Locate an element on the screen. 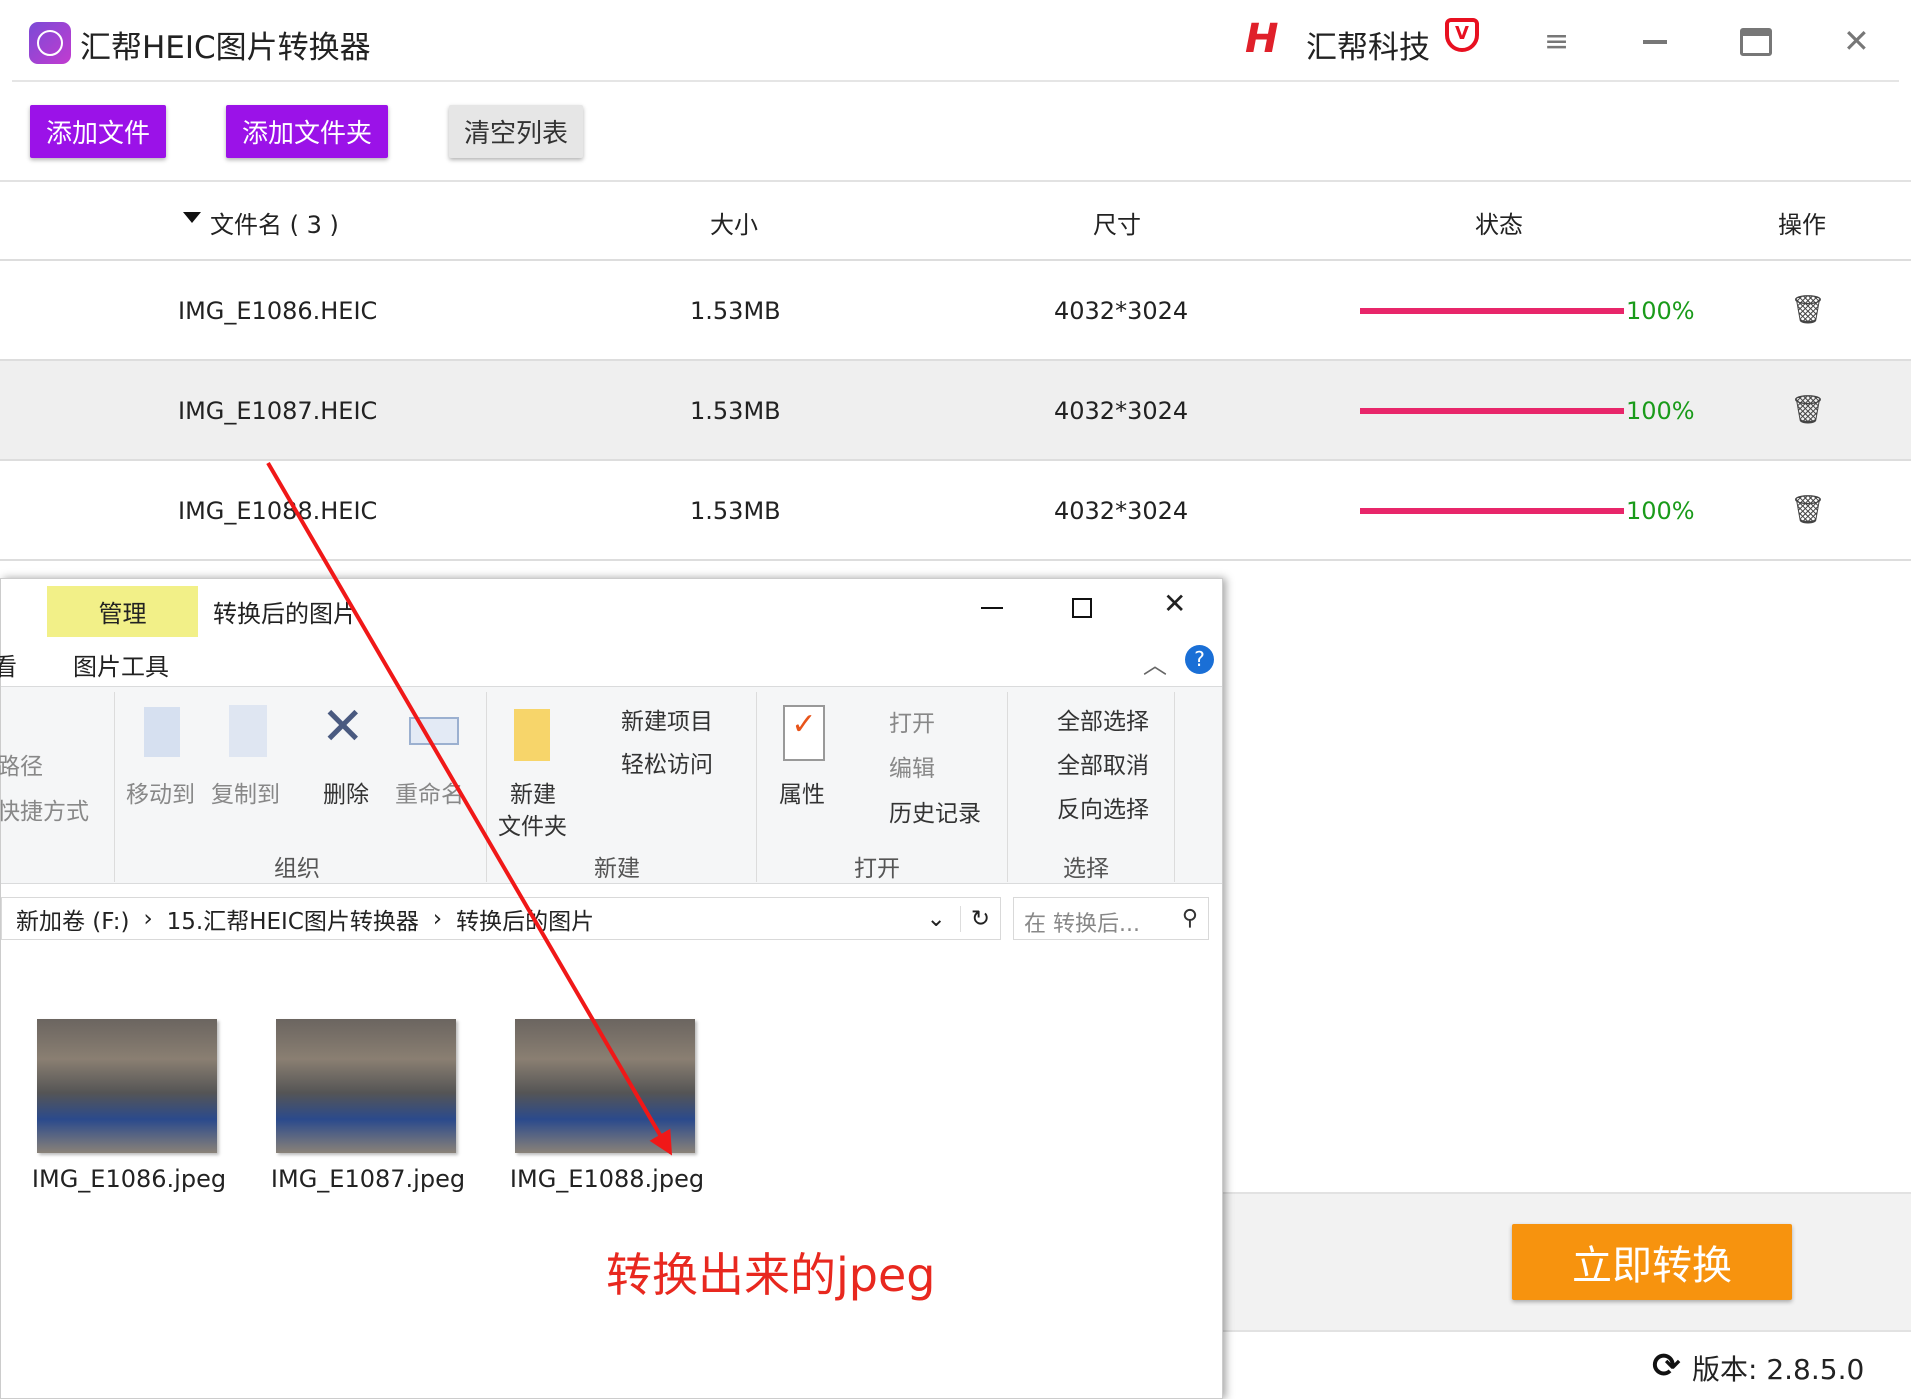  annotation-arrow is located at coordinates (469, 808).